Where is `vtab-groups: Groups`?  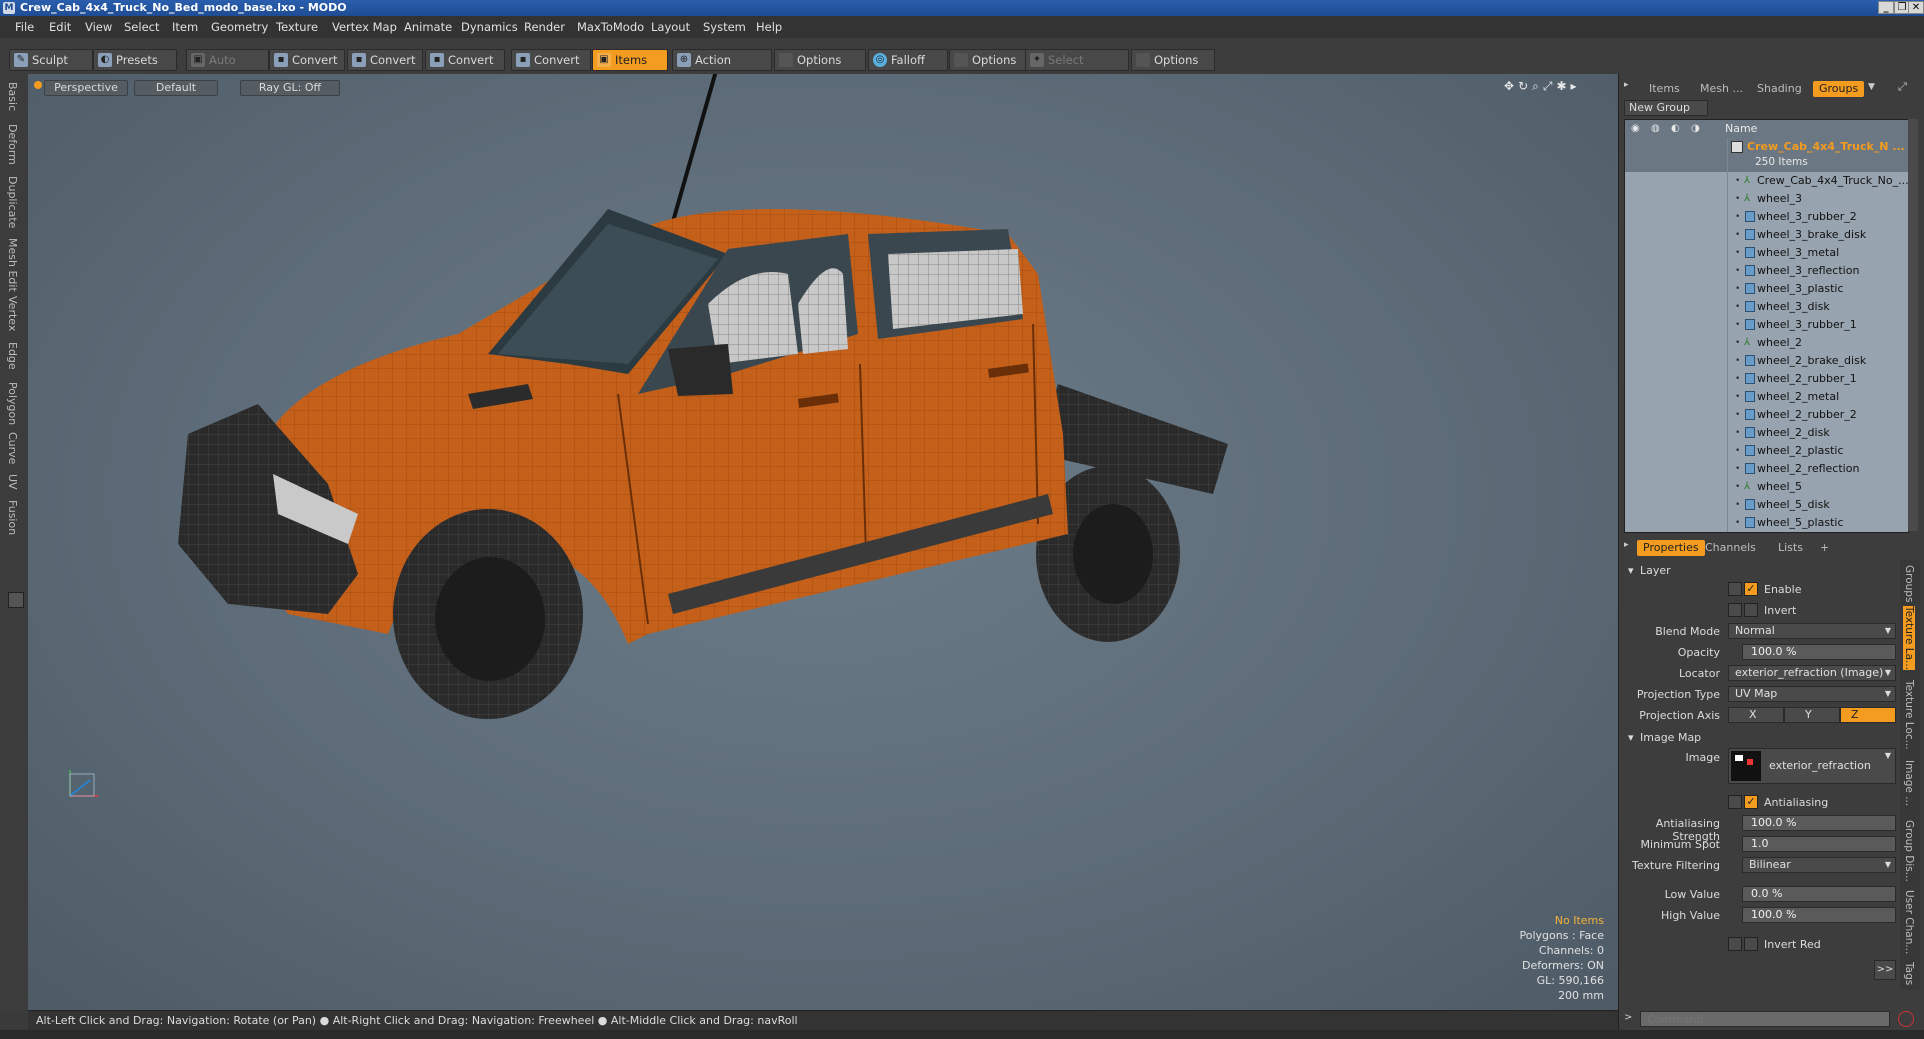
vtab-groups: Groups is located at coordinates (1909, 583).